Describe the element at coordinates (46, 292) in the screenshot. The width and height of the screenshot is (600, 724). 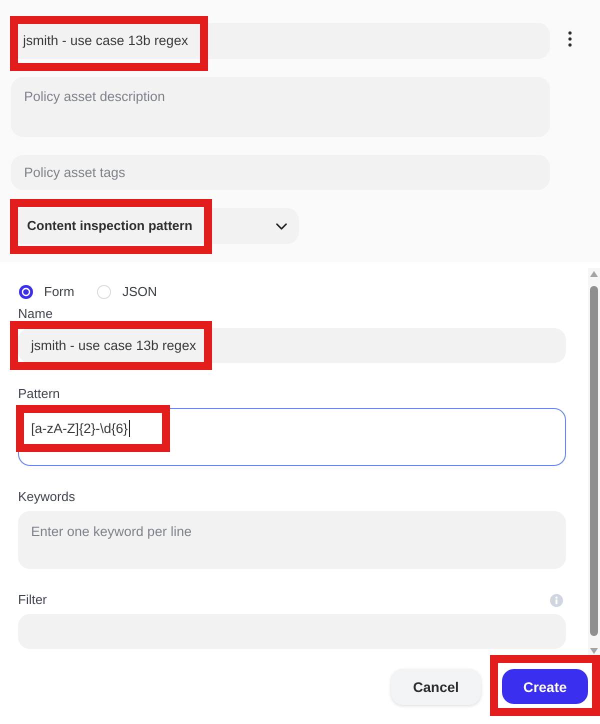
I see `radio-option: Form` at that location.